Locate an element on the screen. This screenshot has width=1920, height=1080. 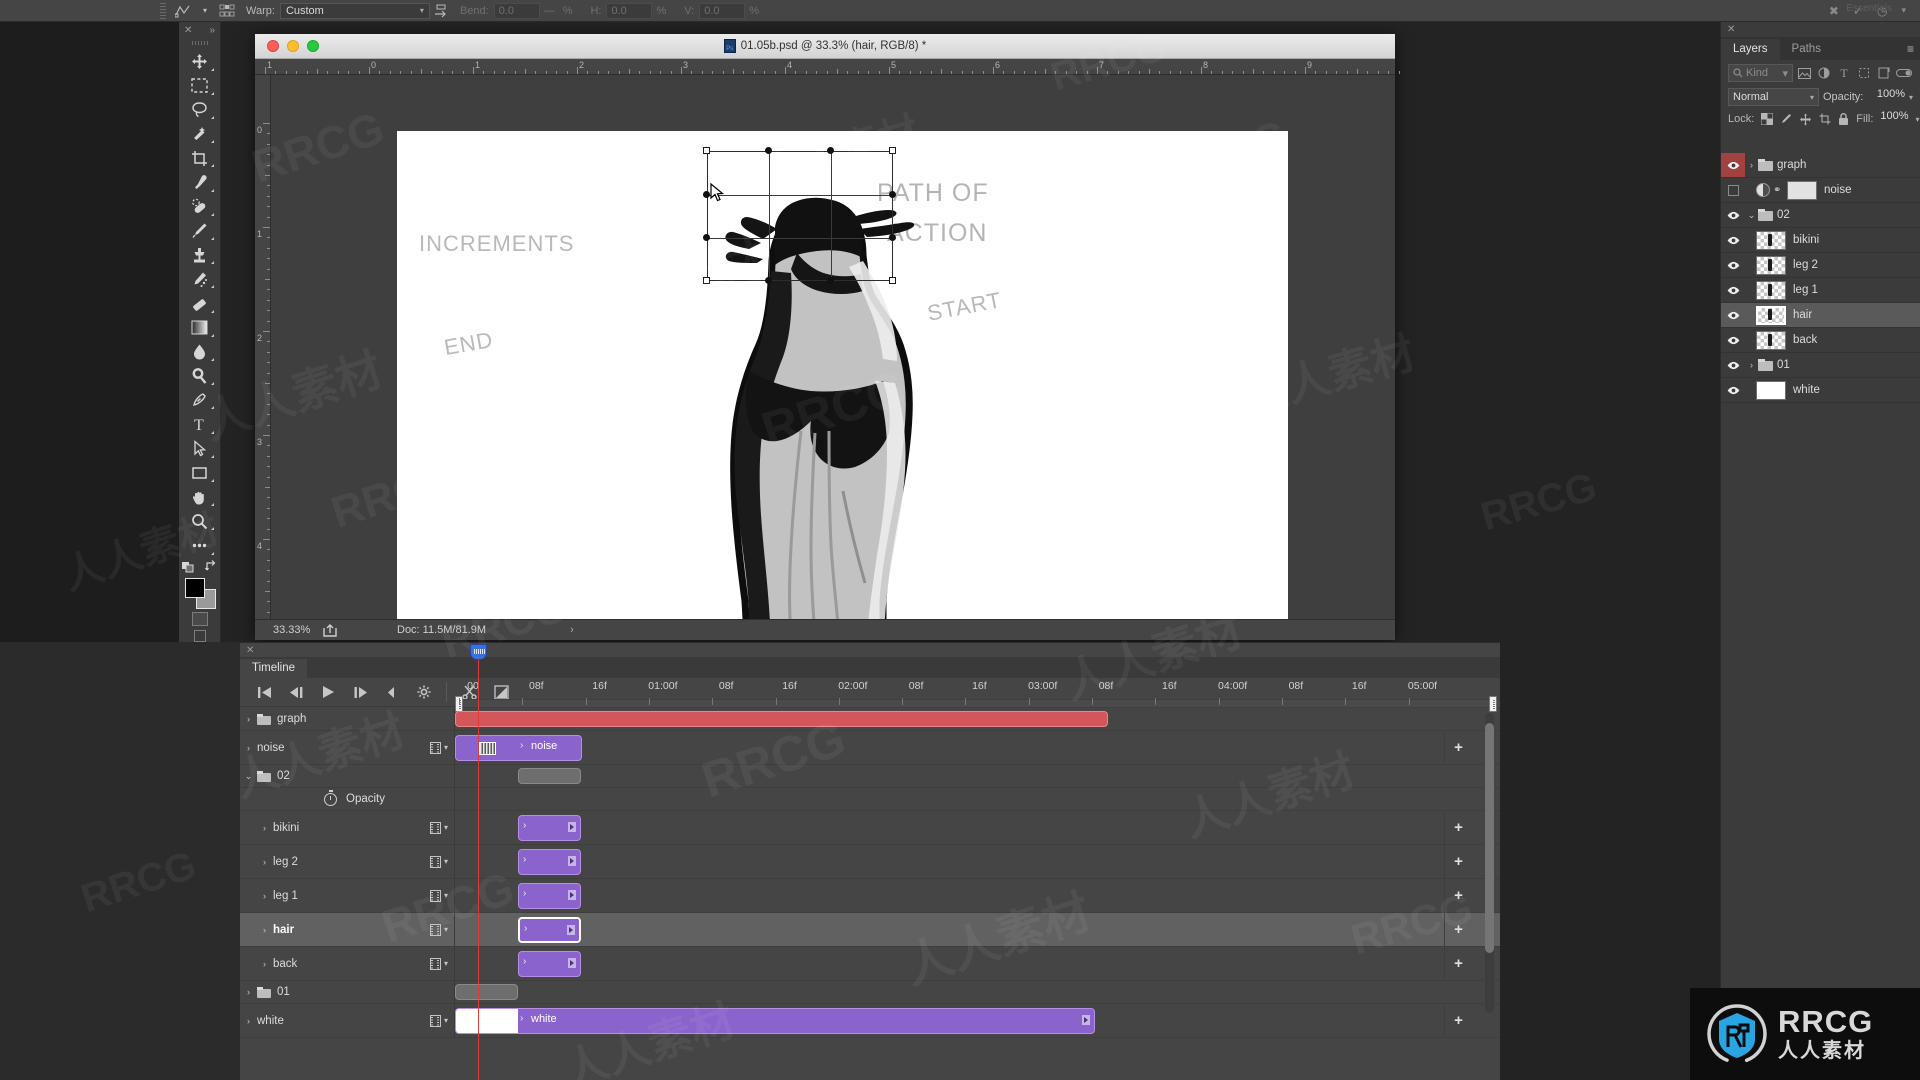
layer-row-body: leg 2 is located at coordinates (1832, 265).